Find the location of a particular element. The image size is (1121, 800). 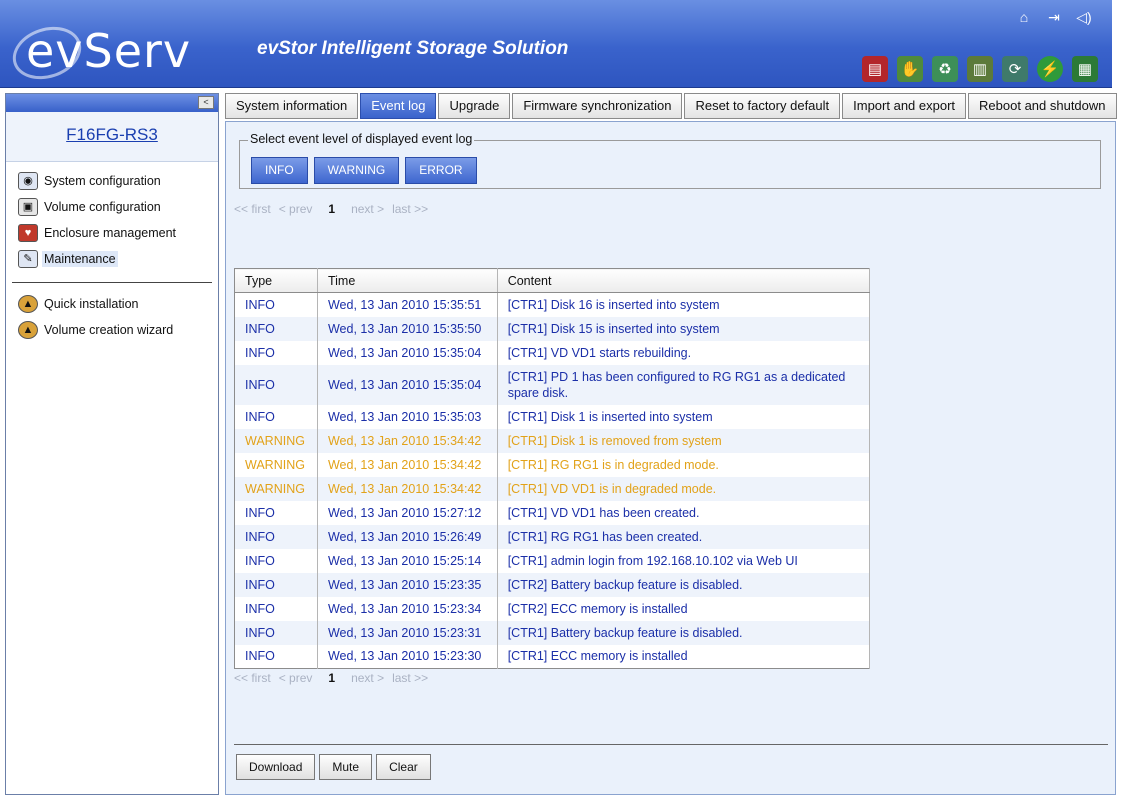

tab-event-log: Event log is located at coordinates (398, 106).